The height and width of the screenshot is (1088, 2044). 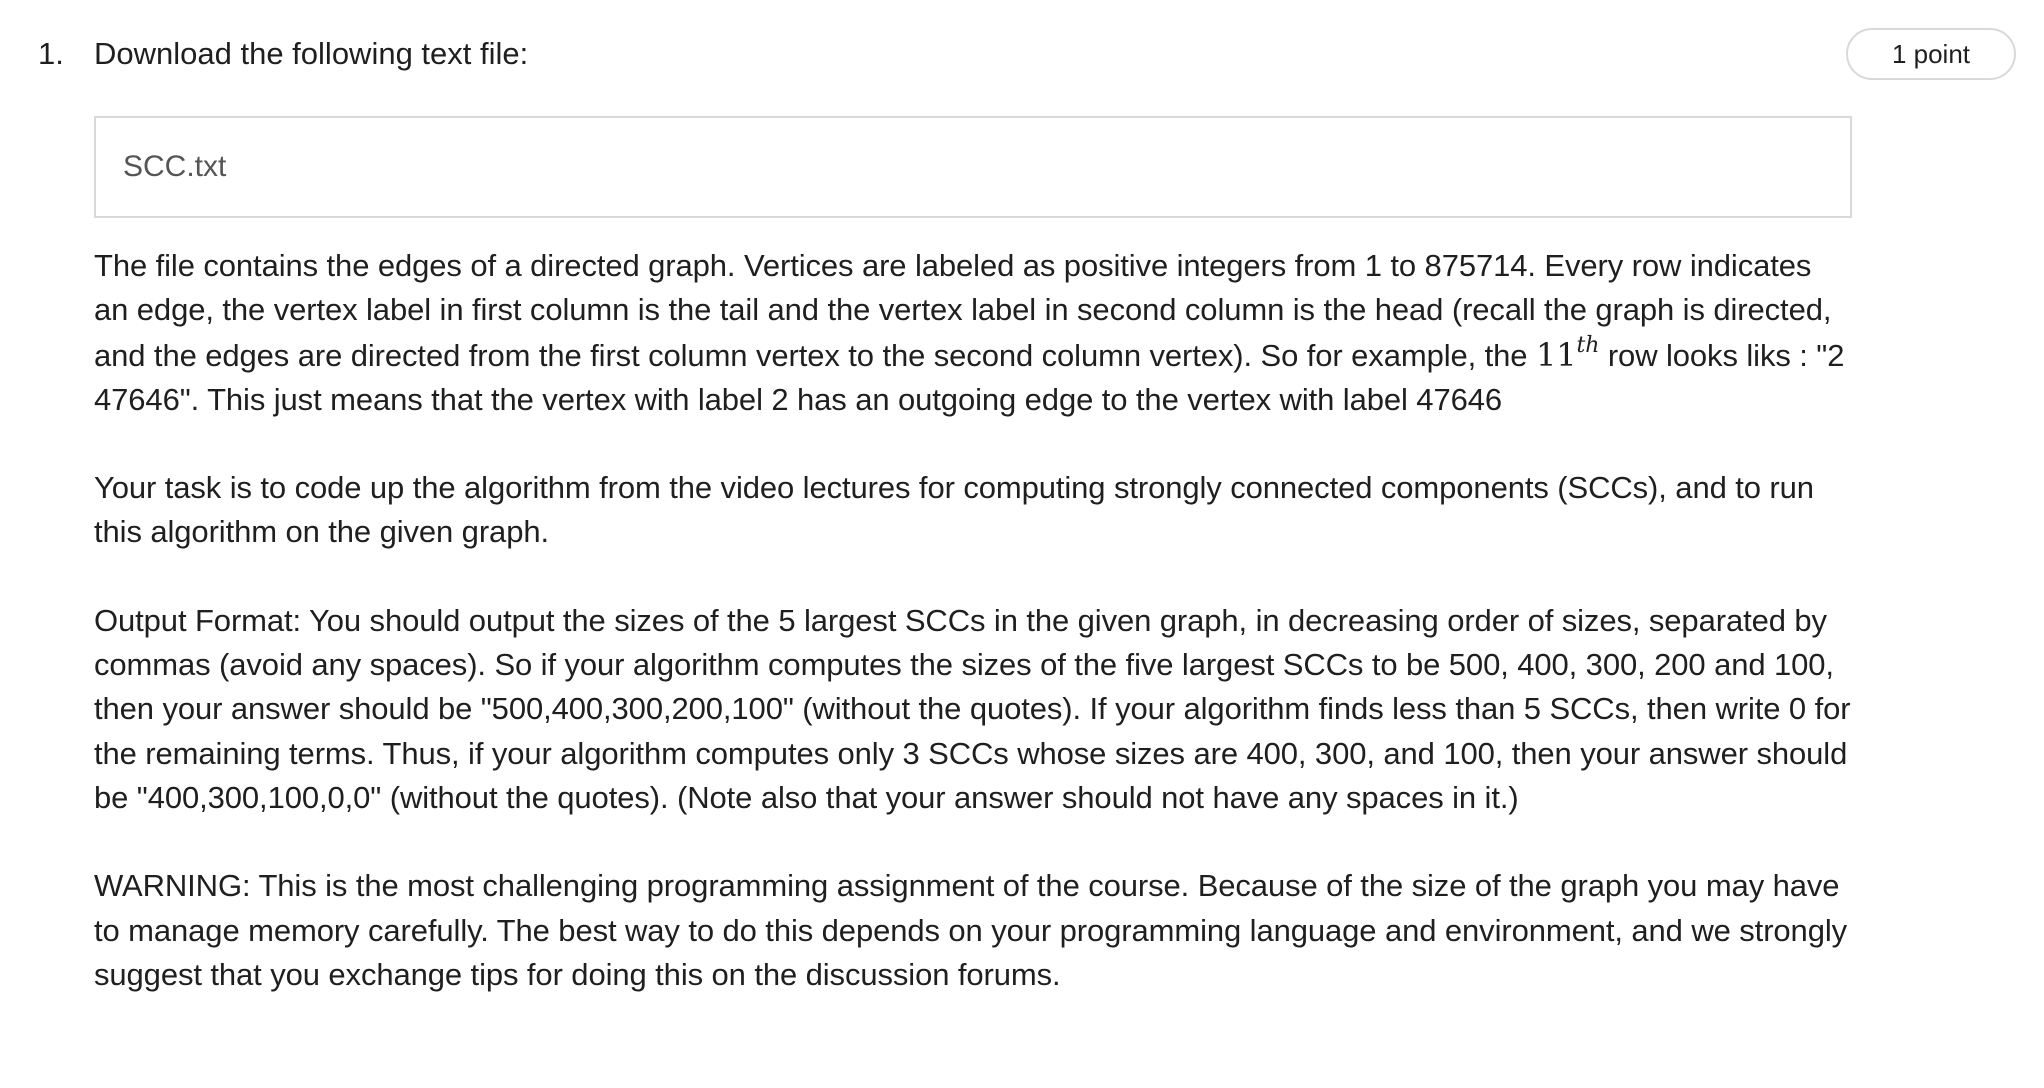 I want to click on math-ordinal: 11th, so click(x=1567, y=353).